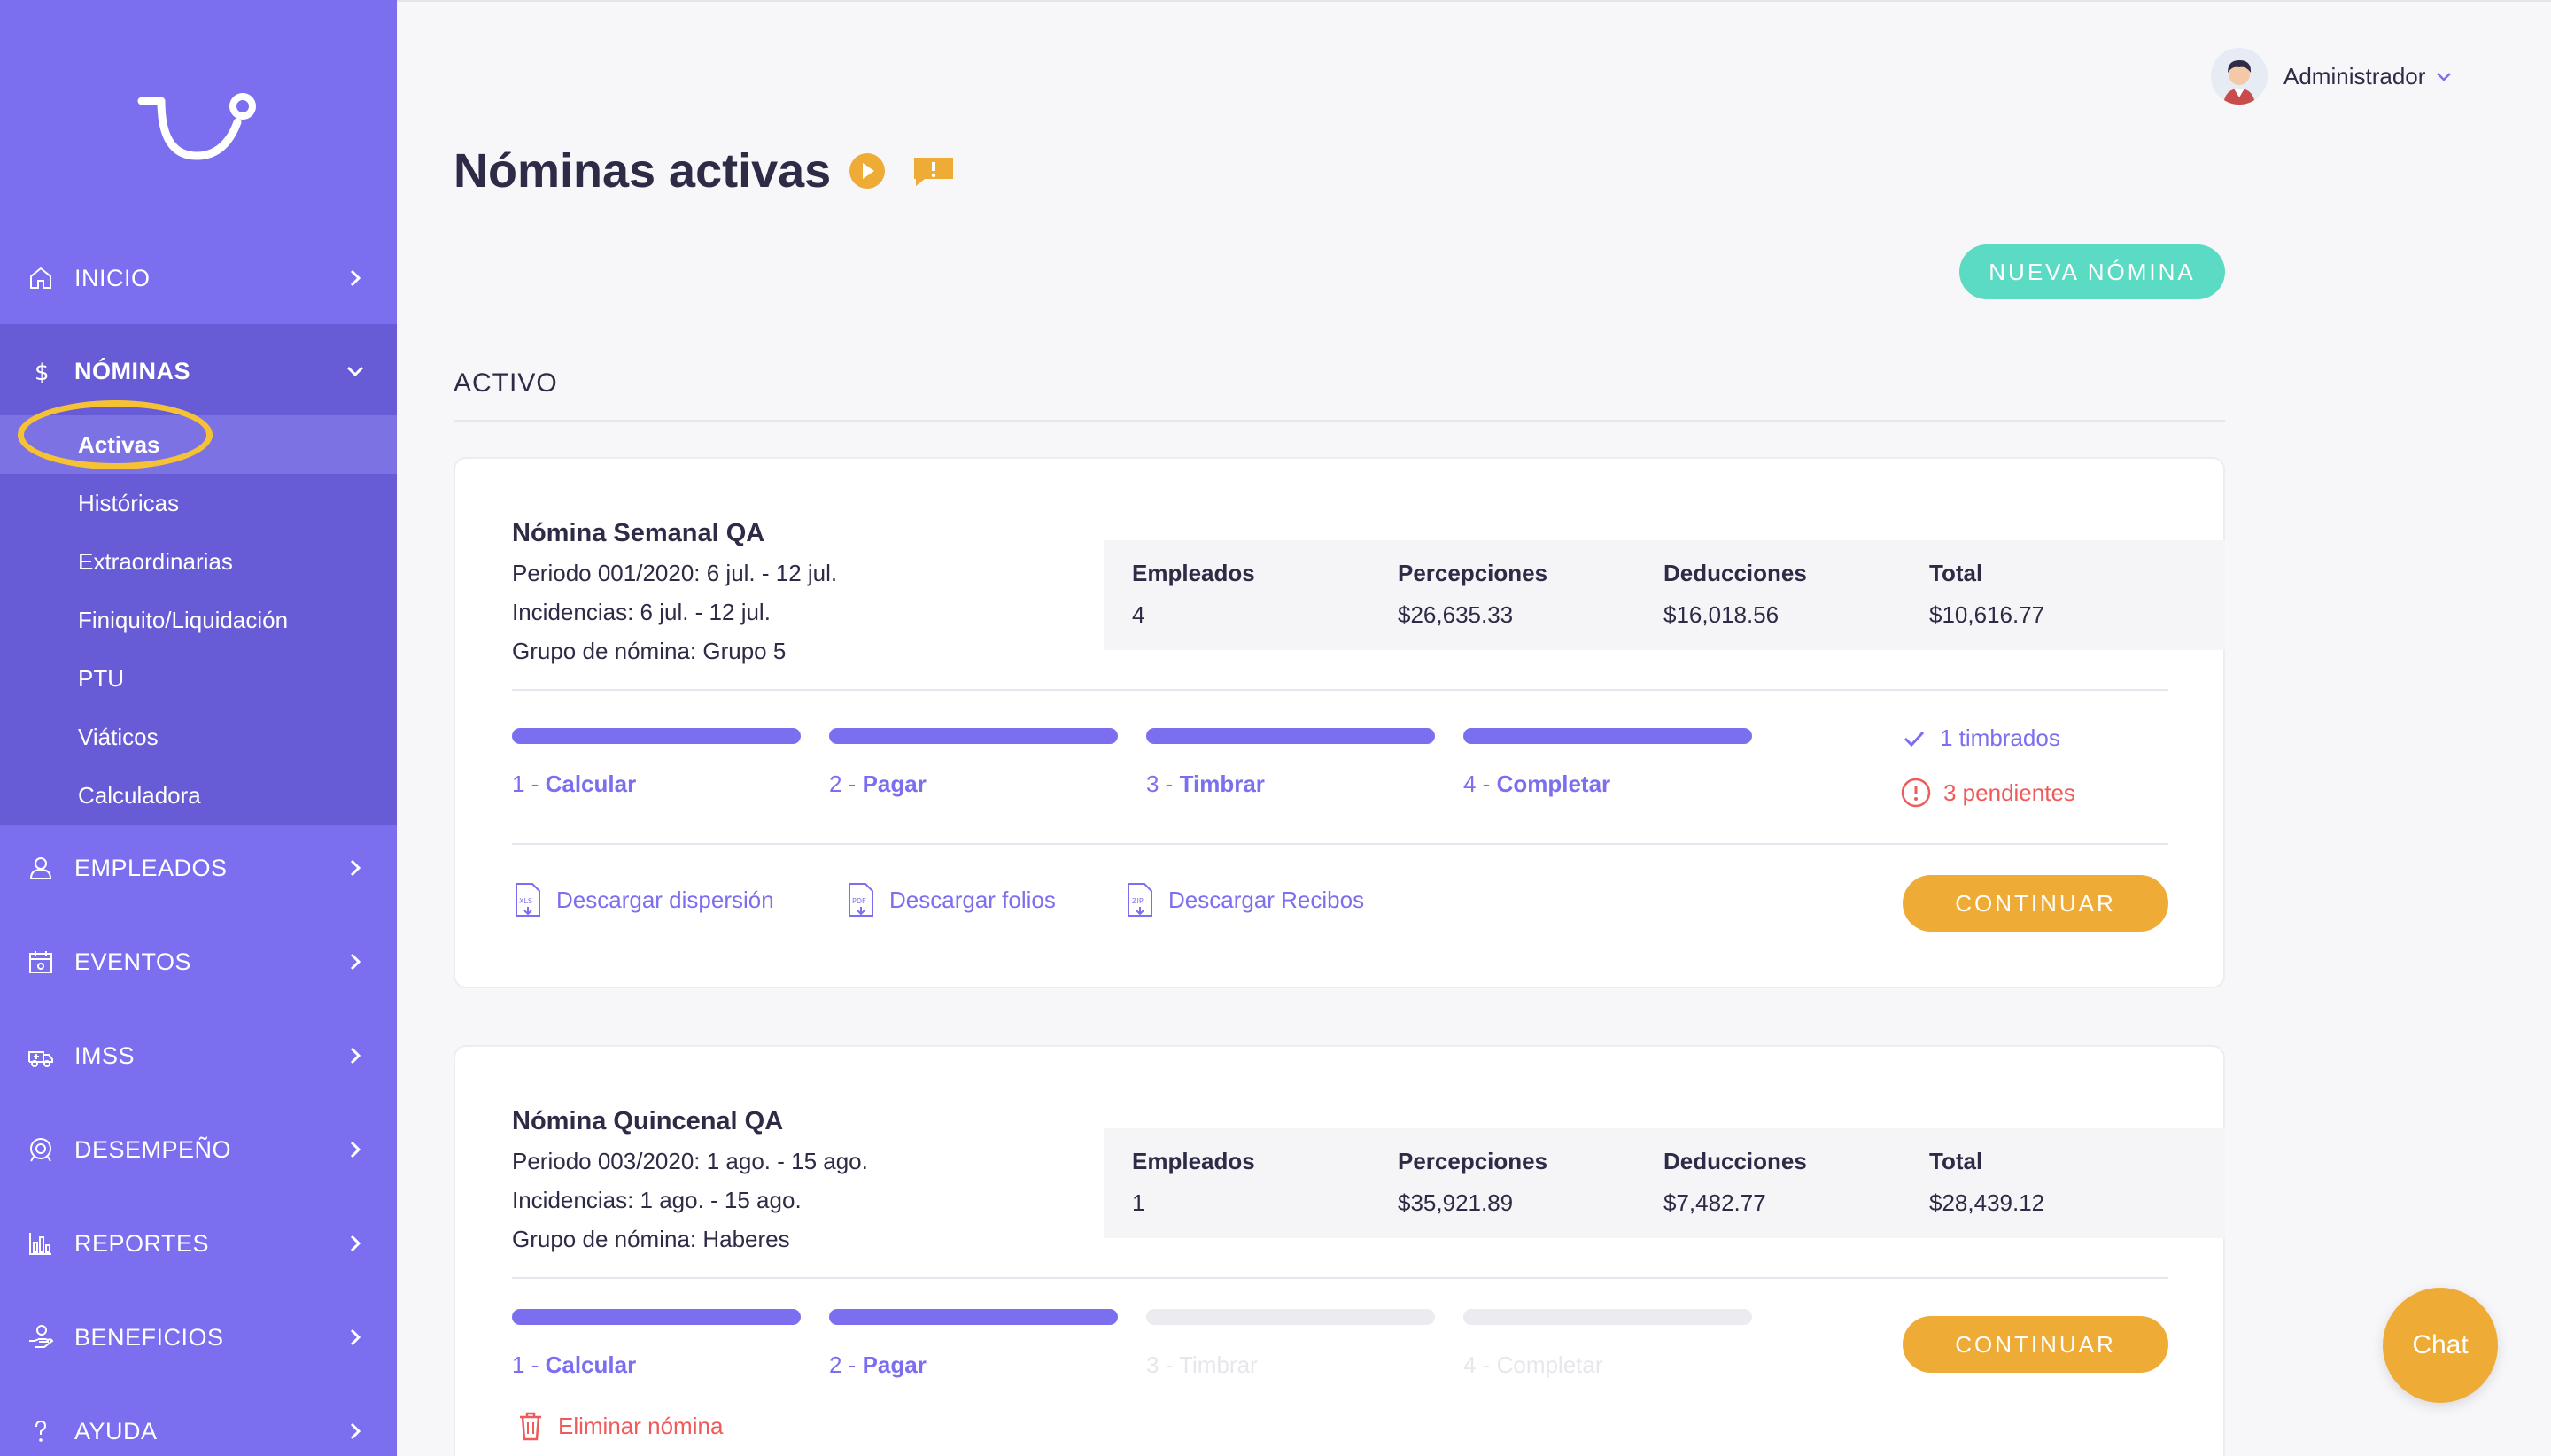 The height and width of the screenshot is (1456, 2551). What do you see at coordinates (116, 1430) in the screenshot?
I see `sidebar-item-label: AYUDA` at bounding box center [116, 1430].